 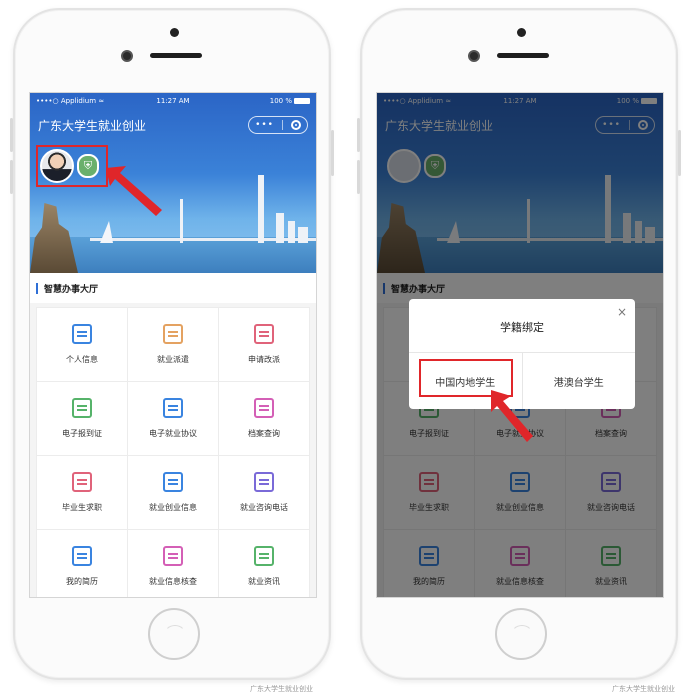 I want to click on service-item: 档案查询, so click(x=264, y=419).